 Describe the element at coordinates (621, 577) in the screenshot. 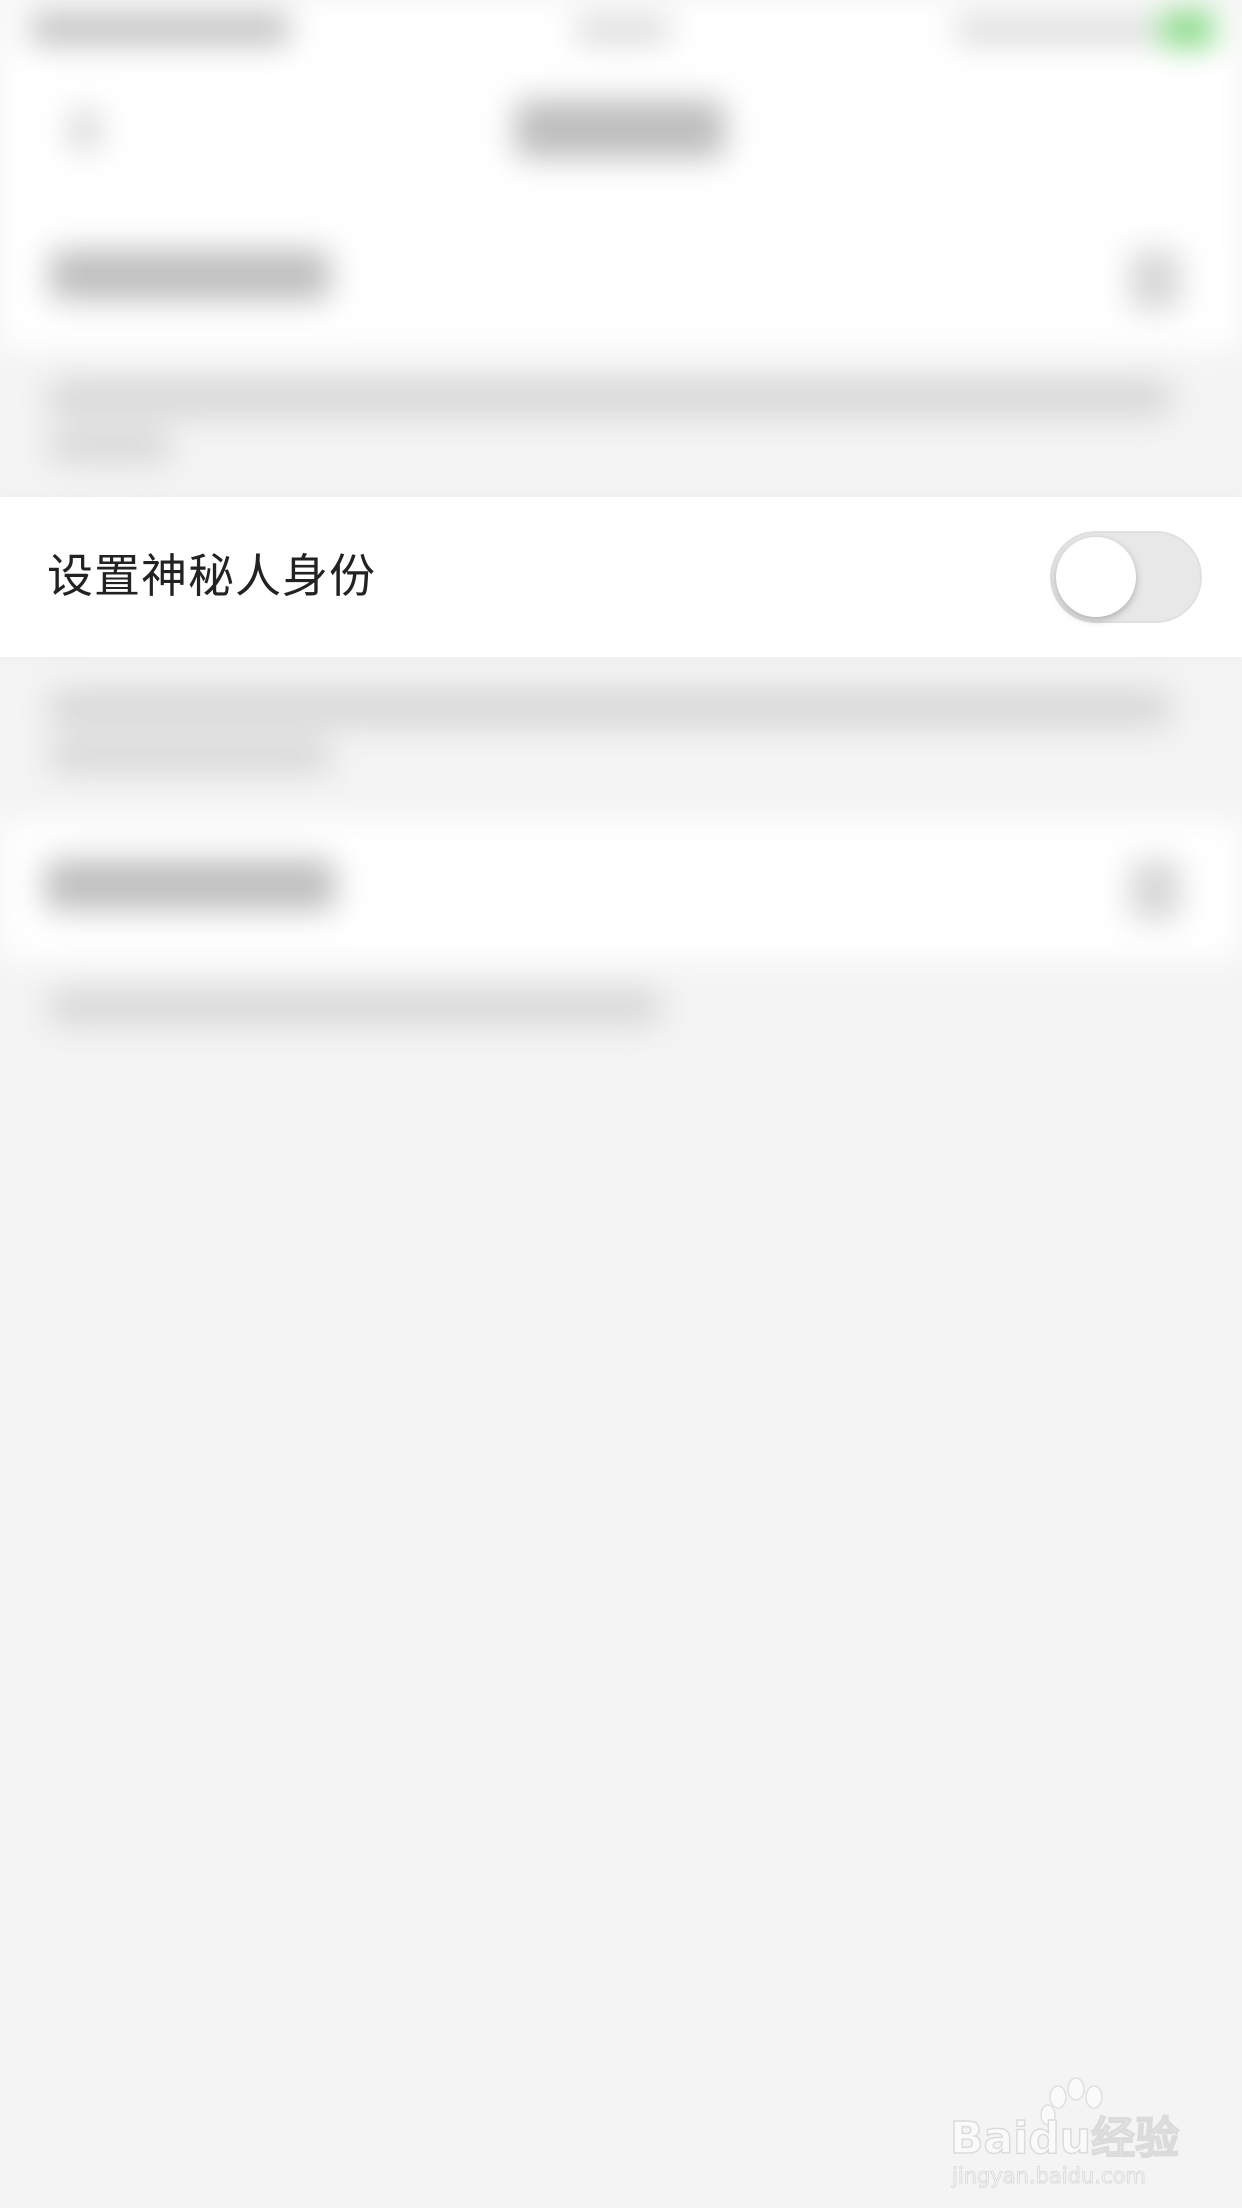

I see `mystery-identity-setting-row: 设置神秘人身份` at that location.